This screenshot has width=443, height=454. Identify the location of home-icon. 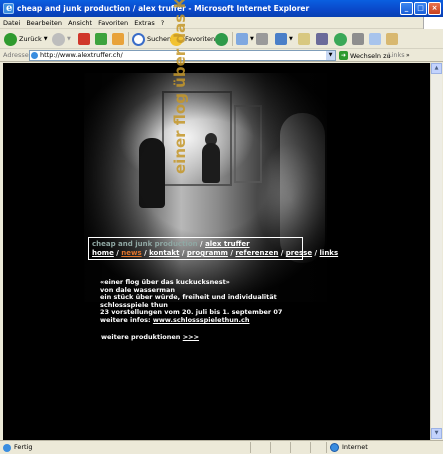
(118, 39).